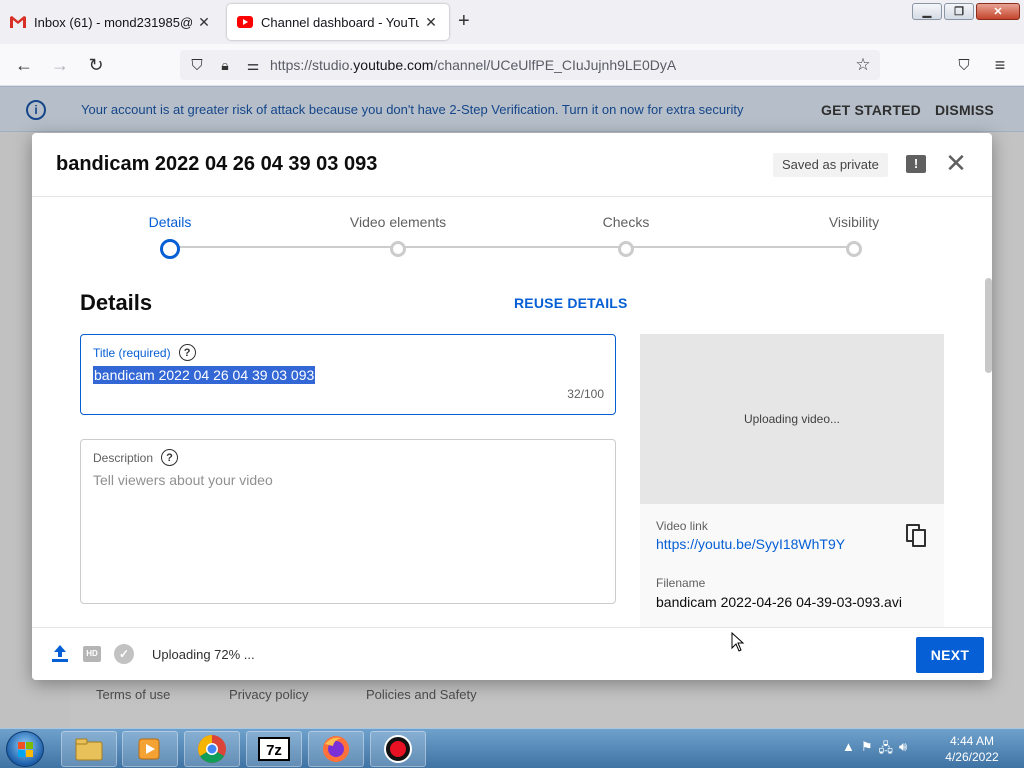  I want to click on pocket-icon: ⛉, so click(964, 65).